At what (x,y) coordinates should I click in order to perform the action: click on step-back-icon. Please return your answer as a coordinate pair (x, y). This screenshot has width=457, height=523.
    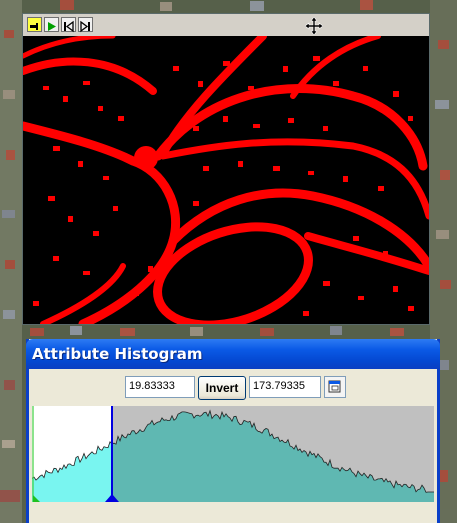
    Looking at the image, I should click on (68, 25).